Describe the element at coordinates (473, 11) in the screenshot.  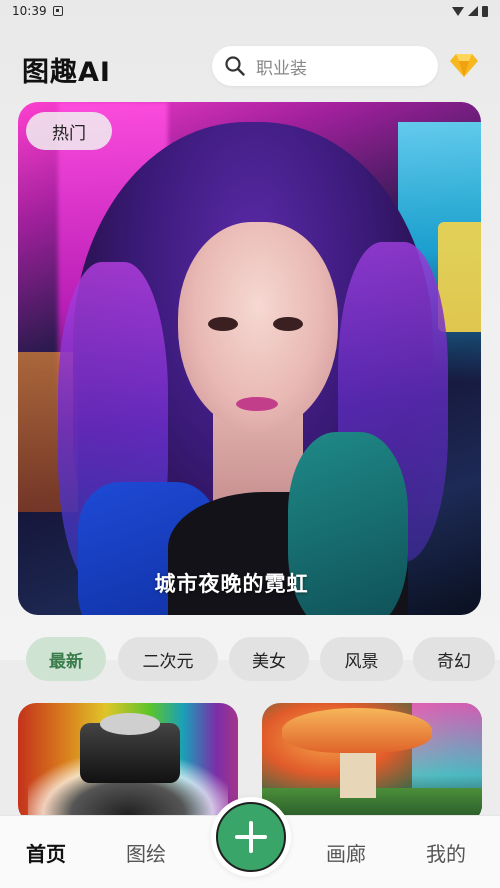
I see `signal-icon` at that location.